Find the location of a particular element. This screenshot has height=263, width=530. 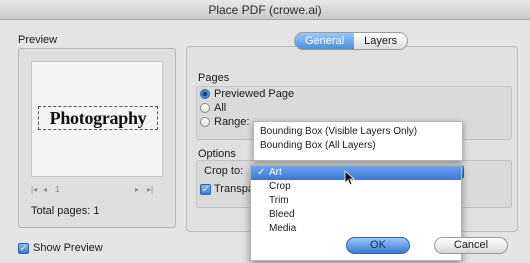

preview-group-label: Preview is located at coordinates (38, 40).